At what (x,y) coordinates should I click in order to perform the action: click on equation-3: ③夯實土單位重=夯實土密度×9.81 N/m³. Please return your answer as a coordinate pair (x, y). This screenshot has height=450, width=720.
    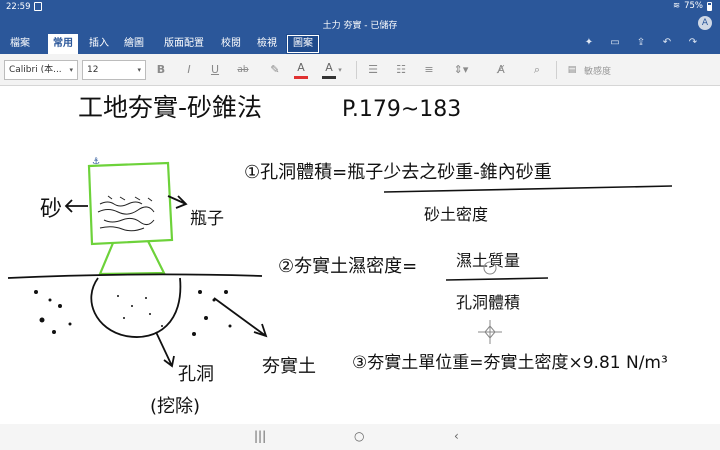
    Looking at the image, I should click on (510, 363).